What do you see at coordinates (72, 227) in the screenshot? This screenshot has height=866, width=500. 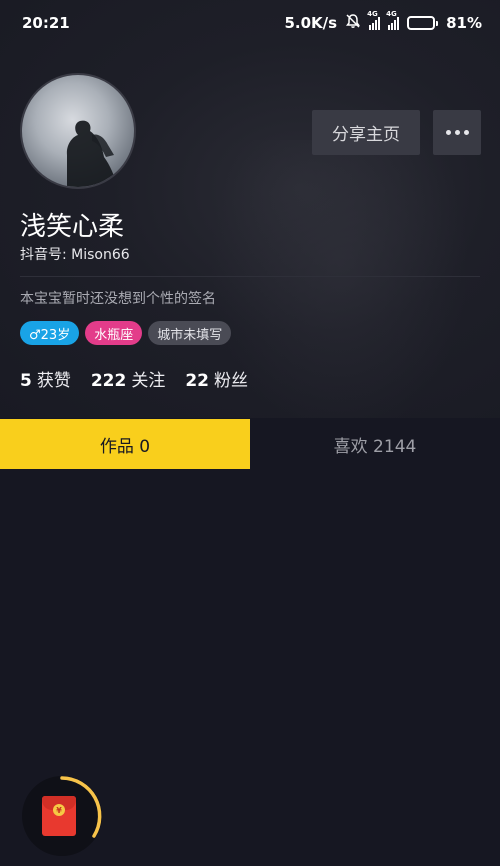 I see `profile-nickname: 浅笑心柔` at bounding box center [72, 227].